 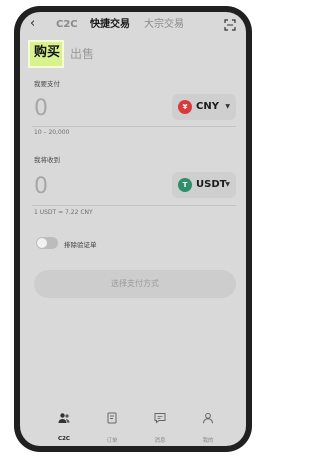 What do you see at coordinates (67, 25) in the screenshot?
I see `tab-c2c: C2C` at bounding box center [67, 25].